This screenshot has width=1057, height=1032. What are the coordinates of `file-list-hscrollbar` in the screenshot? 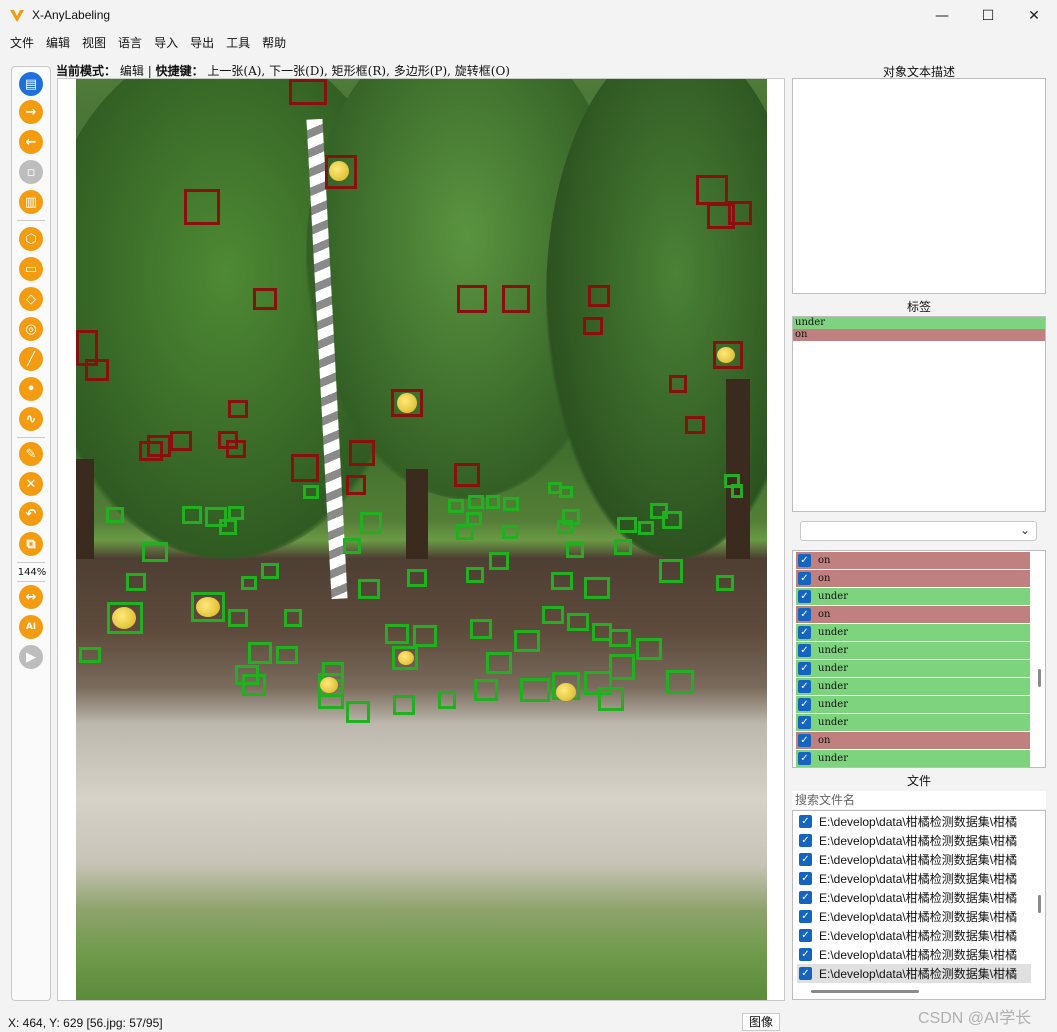 It's located at (865, 991).